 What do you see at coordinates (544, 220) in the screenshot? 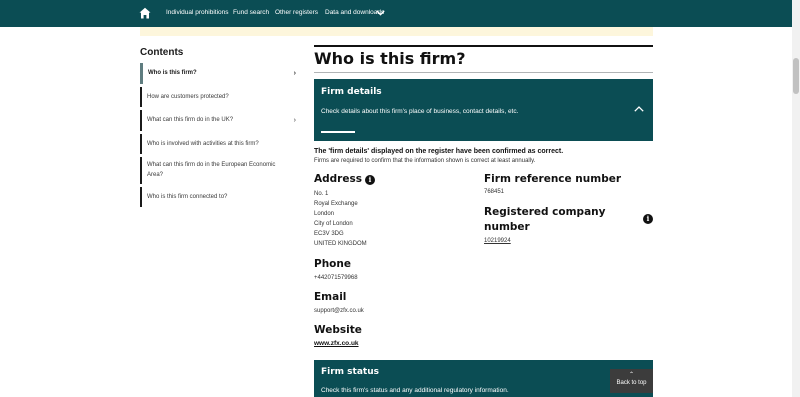
I see `company-number-heading: Registered company number` at bounding box center [544, 220].